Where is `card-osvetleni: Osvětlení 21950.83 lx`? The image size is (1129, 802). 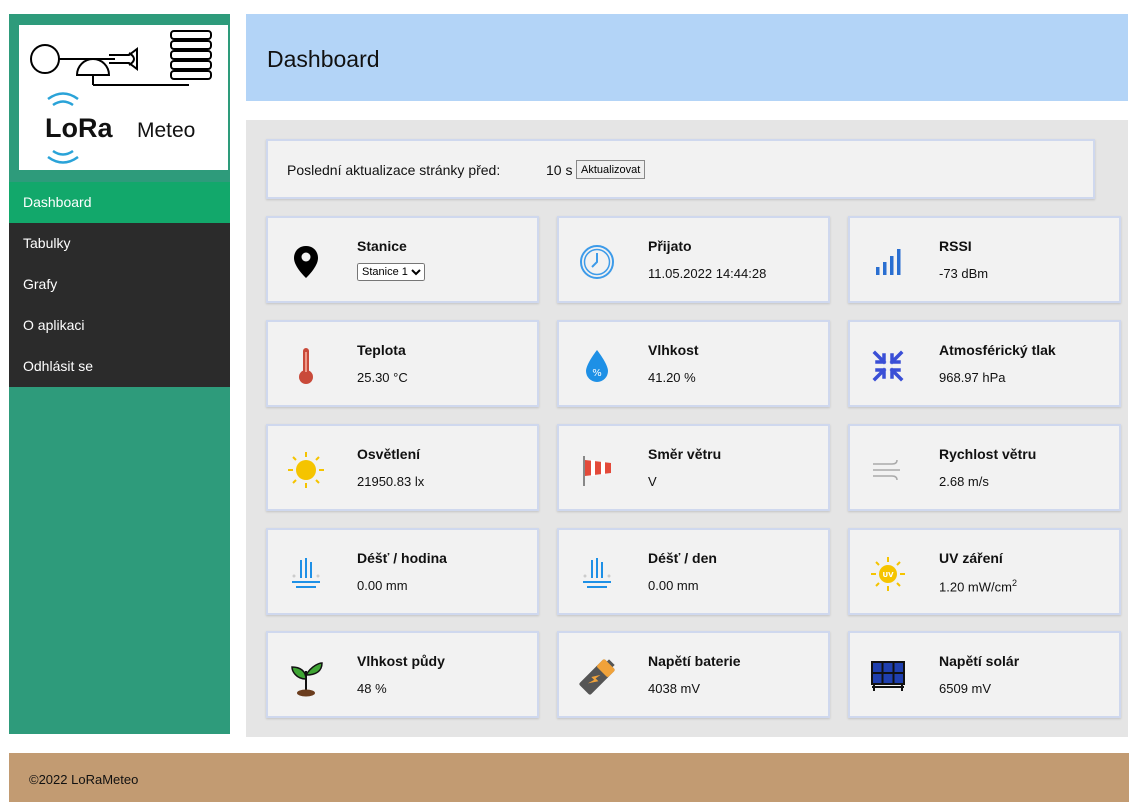 card-osvetleni: Osvětlení 21950.83 lx is located at coordinates (402, 467).